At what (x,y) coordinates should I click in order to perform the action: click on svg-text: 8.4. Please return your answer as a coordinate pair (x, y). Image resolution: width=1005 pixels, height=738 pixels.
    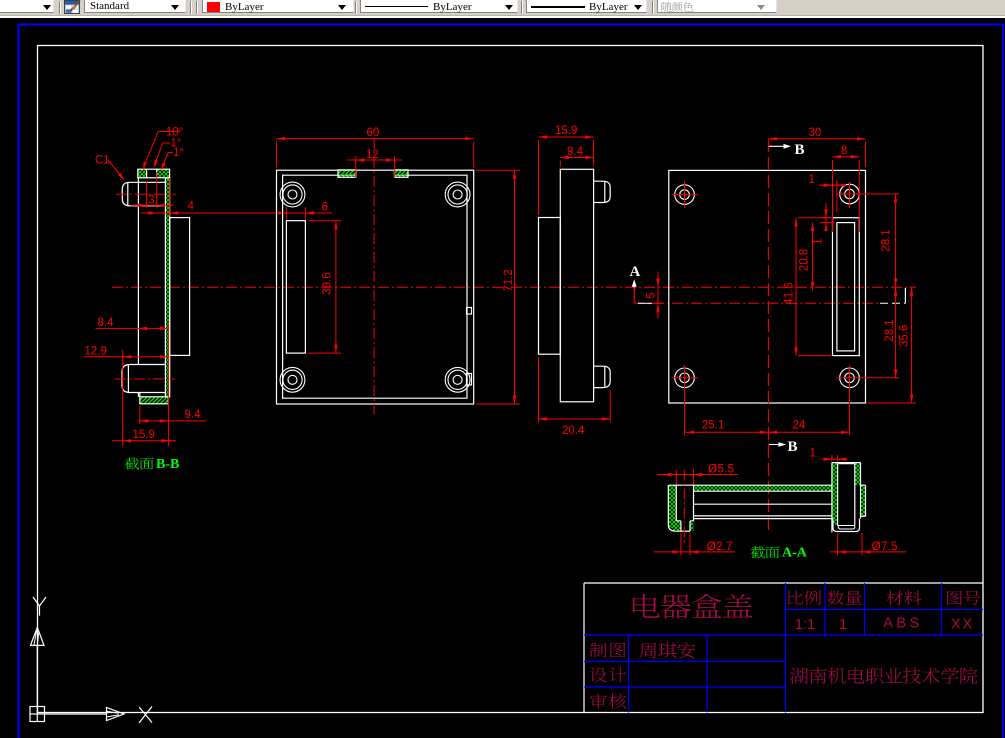
    Looking at the image, I should click on (106, 323).